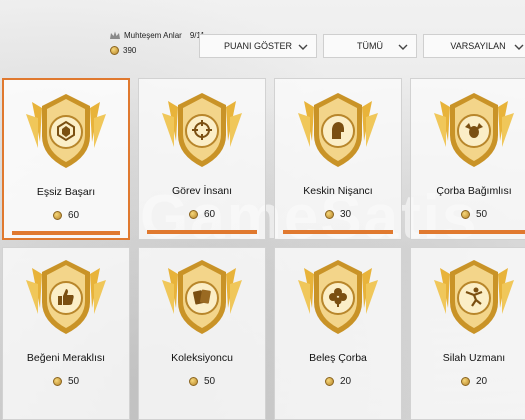  I want to click on winged-chicken-icon, so click(474, 130).